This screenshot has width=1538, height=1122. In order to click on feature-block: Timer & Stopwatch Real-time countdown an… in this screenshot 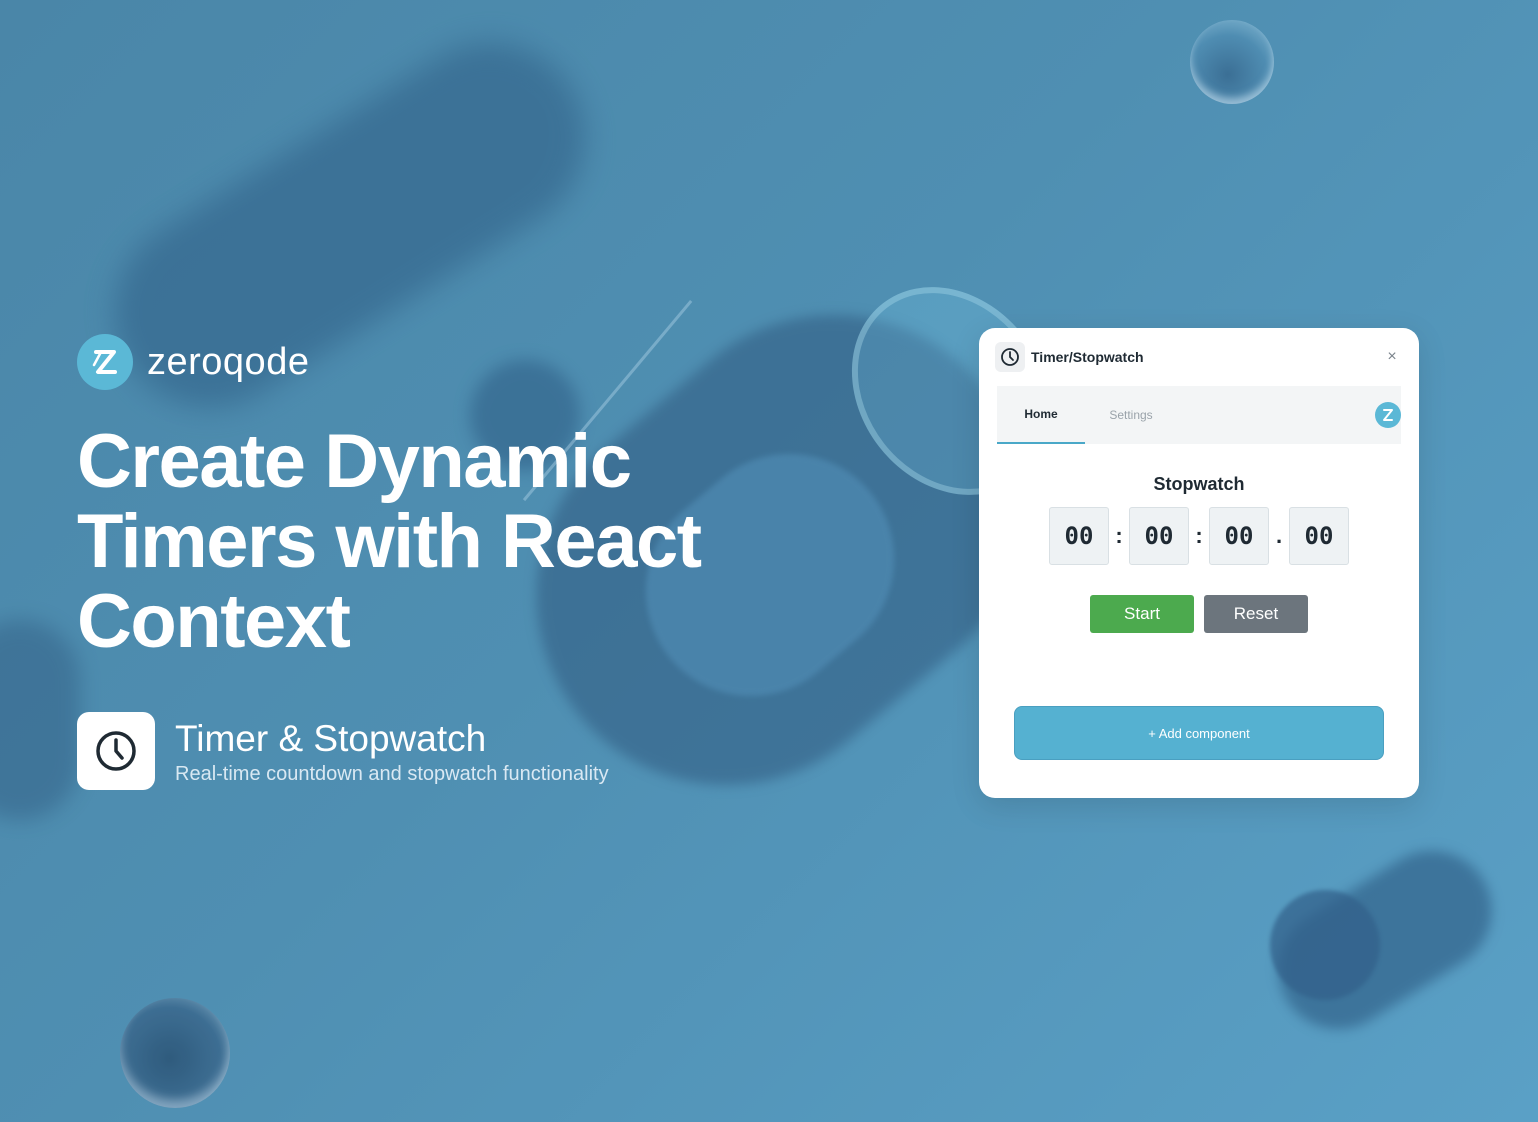, I will do `click(343, 751)`.